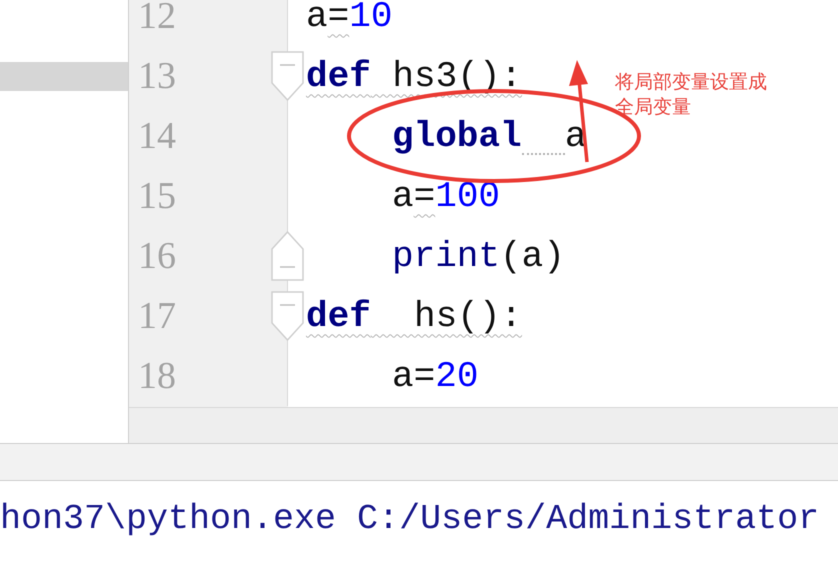  Describe the element at coordinates (157, 19) in the screenshot. I see `line-number: 12` at that location.